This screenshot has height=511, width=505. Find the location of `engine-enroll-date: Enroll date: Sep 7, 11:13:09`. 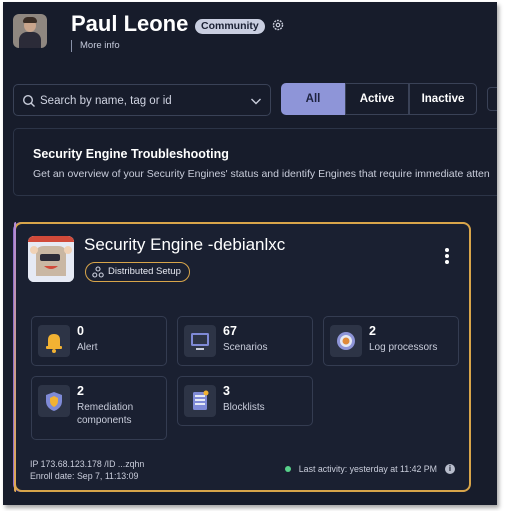

engine-enroll-date: Enroll date: Sep 7, 11:13:09 is located at coordinates (84, 476).